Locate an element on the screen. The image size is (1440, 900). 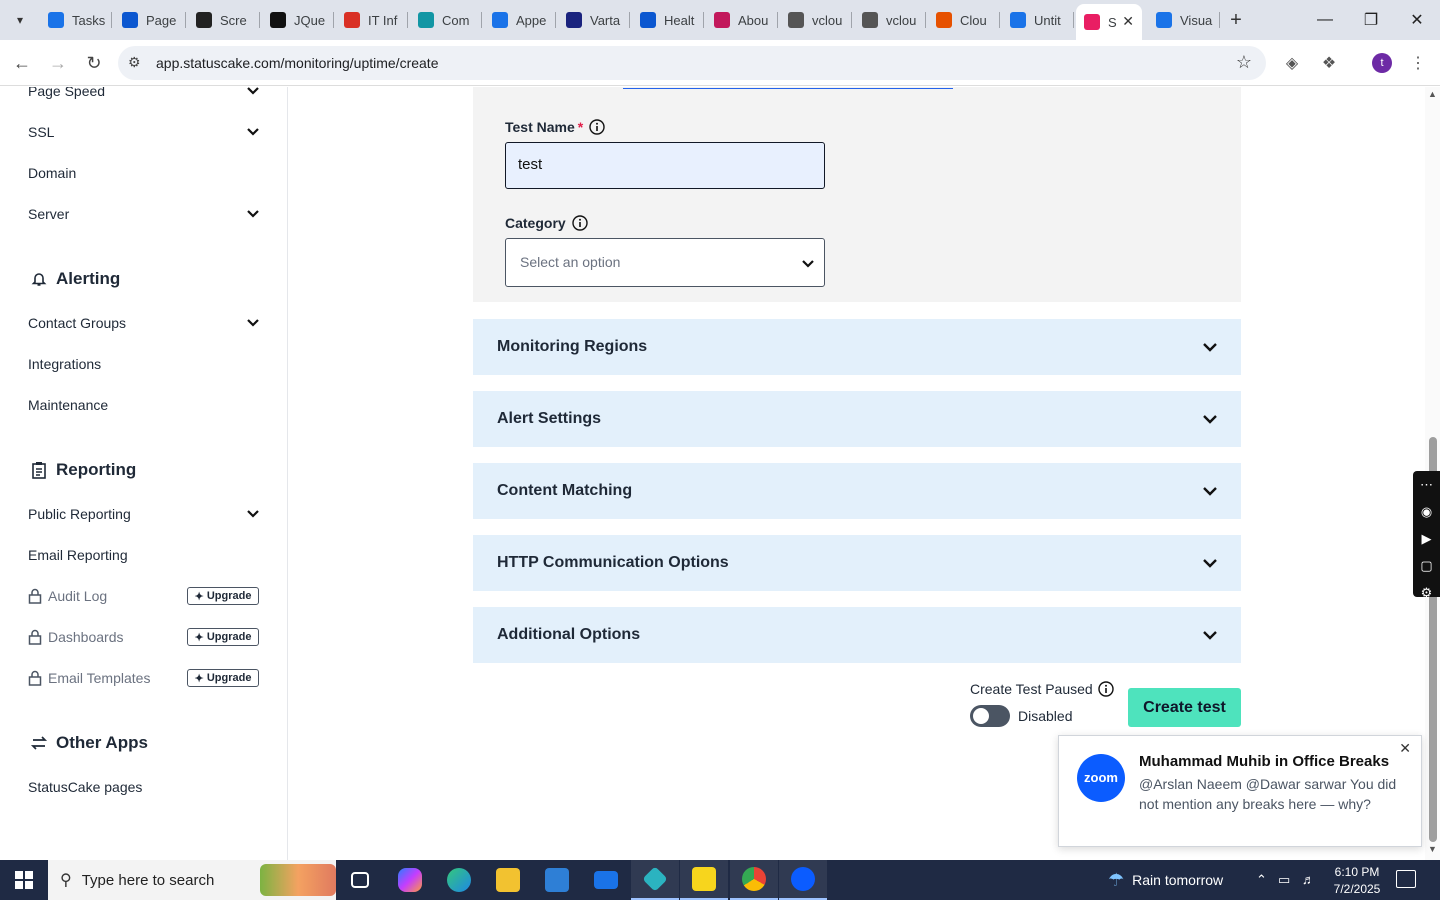
window-icon: ▢ is located at coordinates (1426, 565).